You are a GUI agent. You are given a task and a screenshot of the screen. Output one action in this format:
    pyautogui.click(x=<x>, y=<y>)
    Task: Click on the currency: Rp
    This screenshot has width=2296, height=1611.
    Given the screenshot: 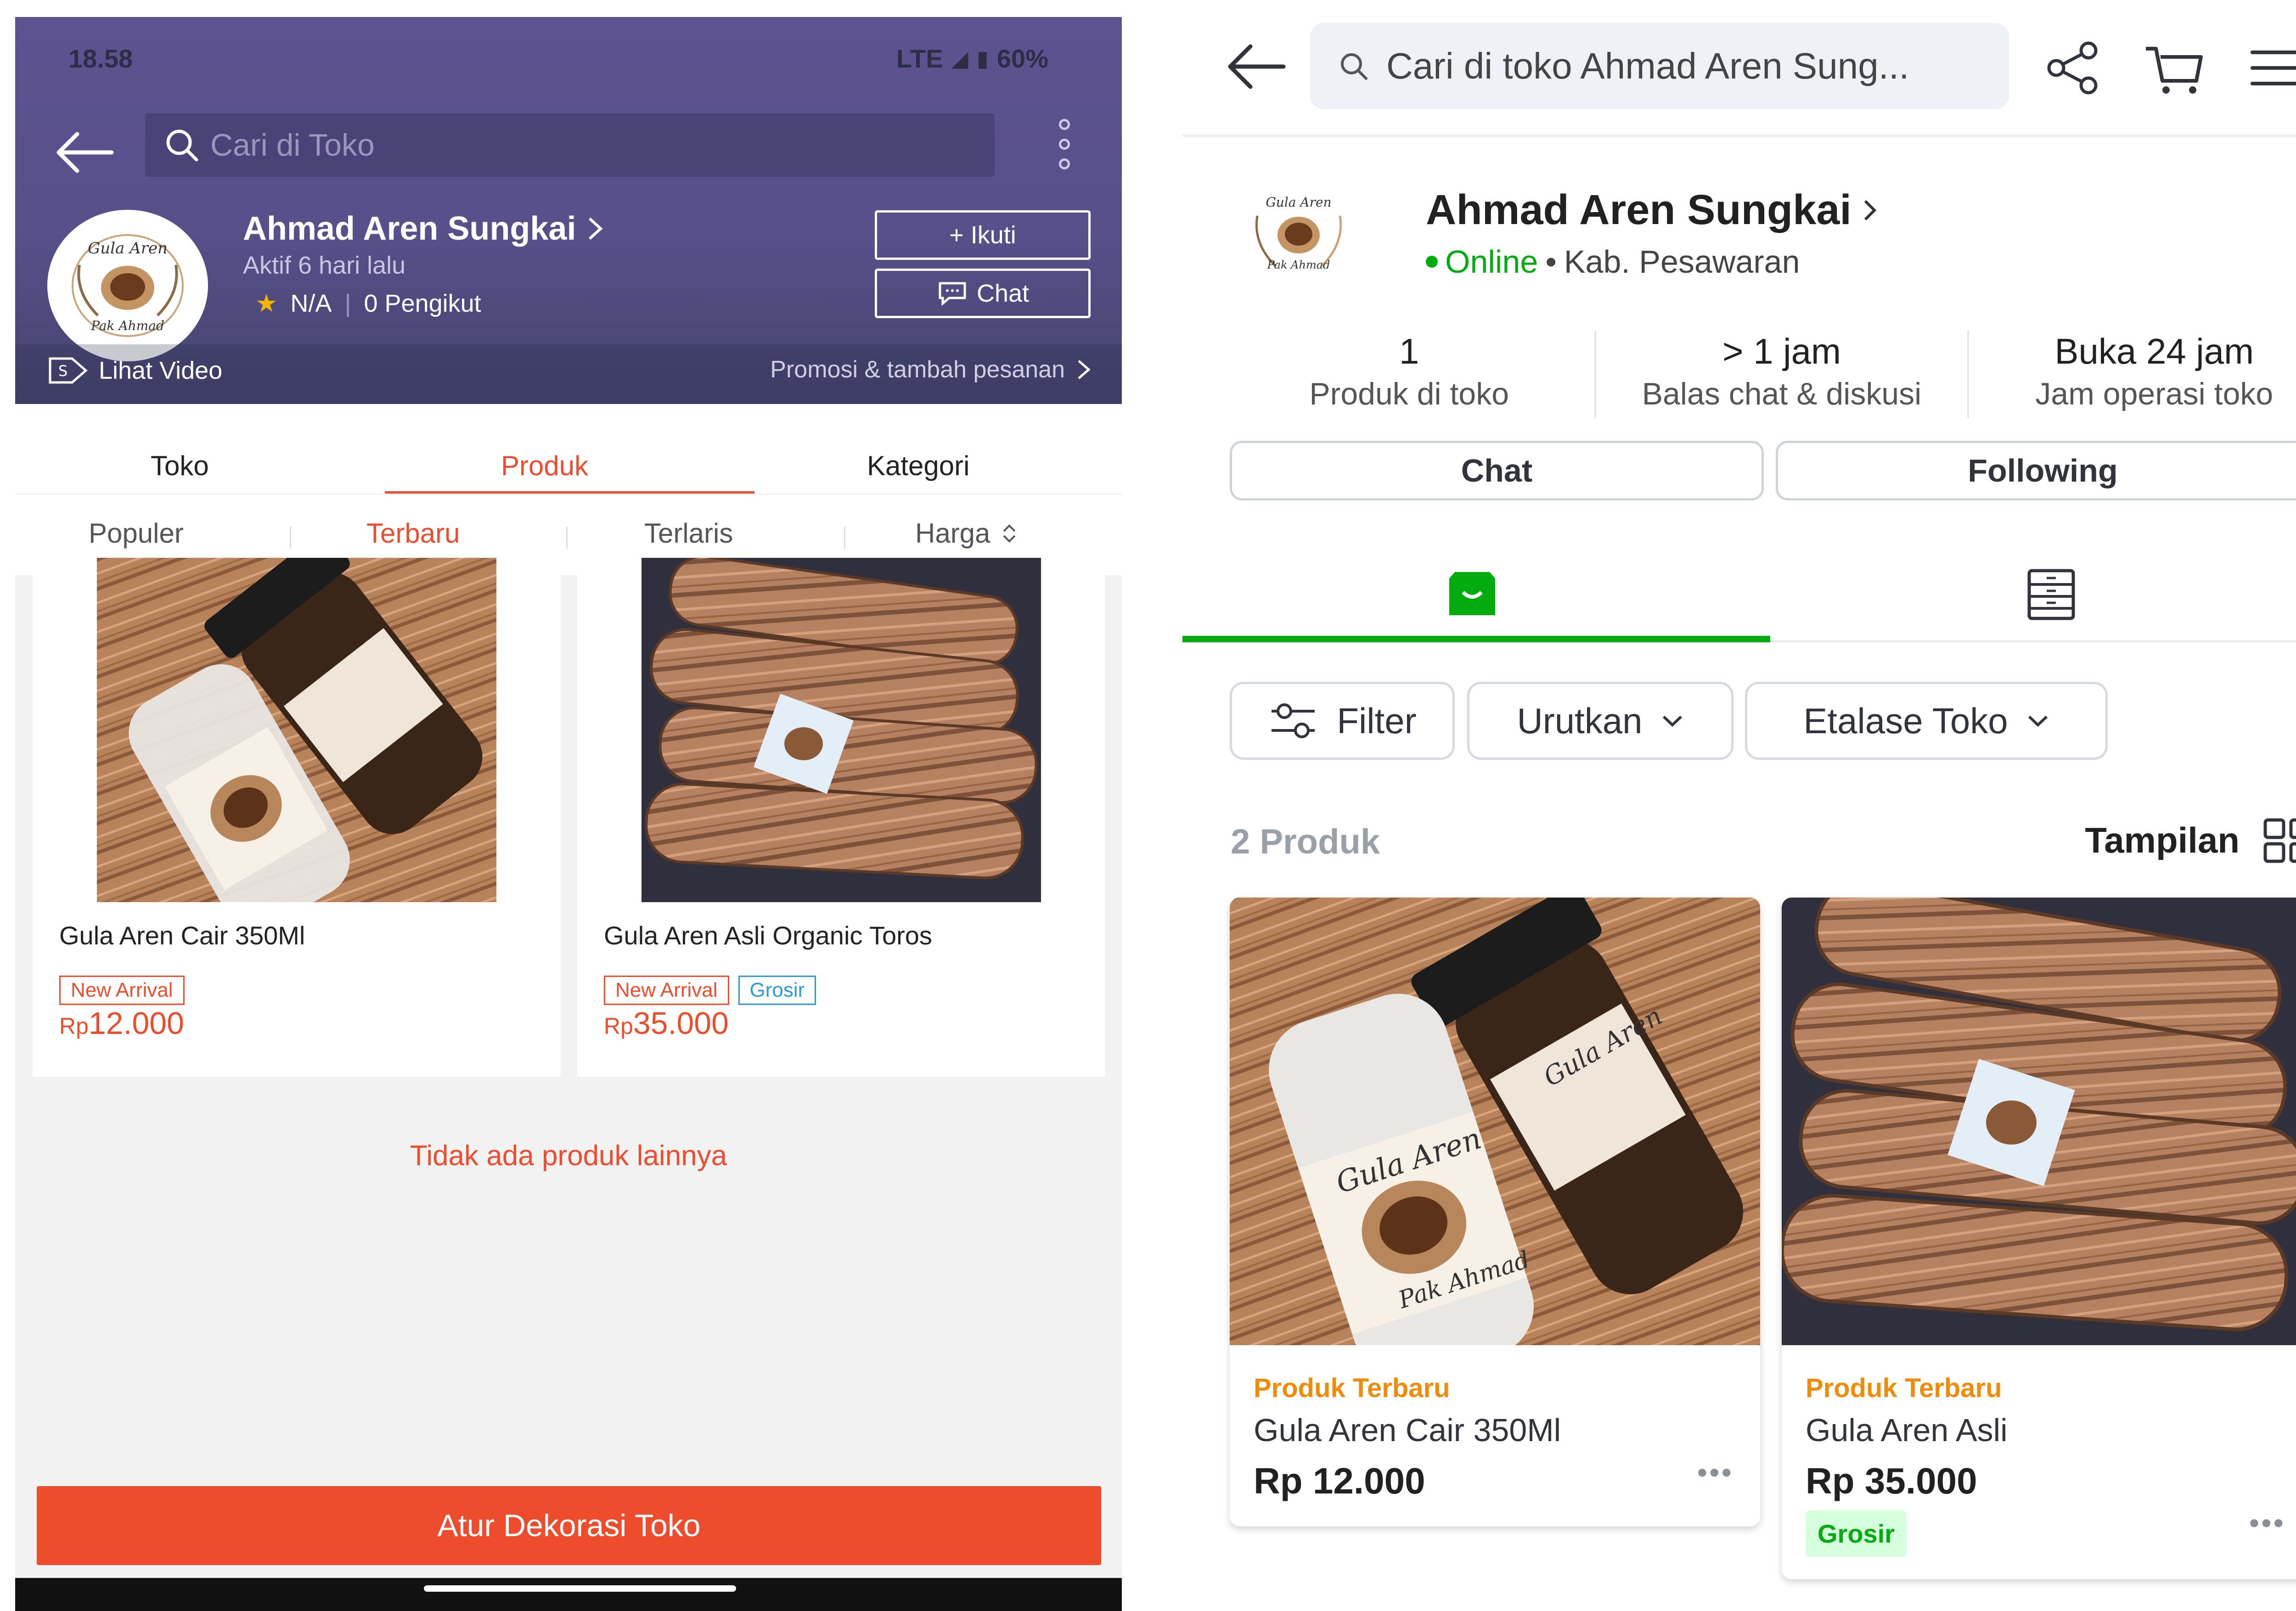 What is the action you would take?
    pyautogui.click(x=618, y=1026)
    